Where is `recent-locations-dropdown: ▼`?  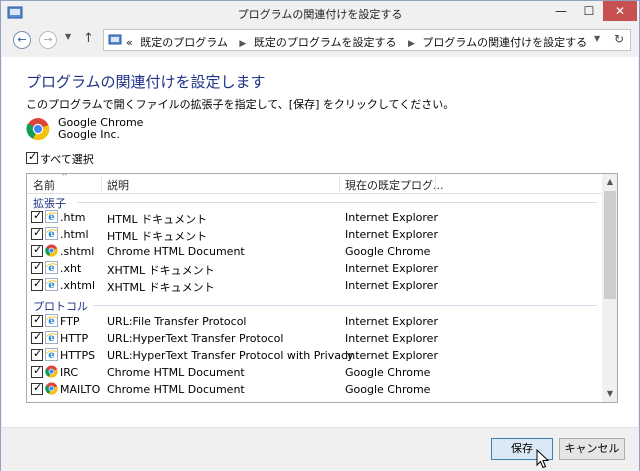
recent-locations-dropdown: ▼ is located at coordinates (68, 36).